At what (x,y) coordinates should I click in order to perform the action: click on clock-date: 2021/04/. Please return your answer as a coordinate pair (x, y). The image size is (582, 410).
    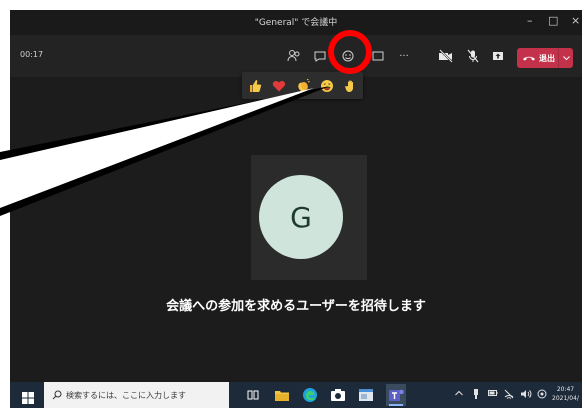
    Looking at the image, I should click on (565, 398).